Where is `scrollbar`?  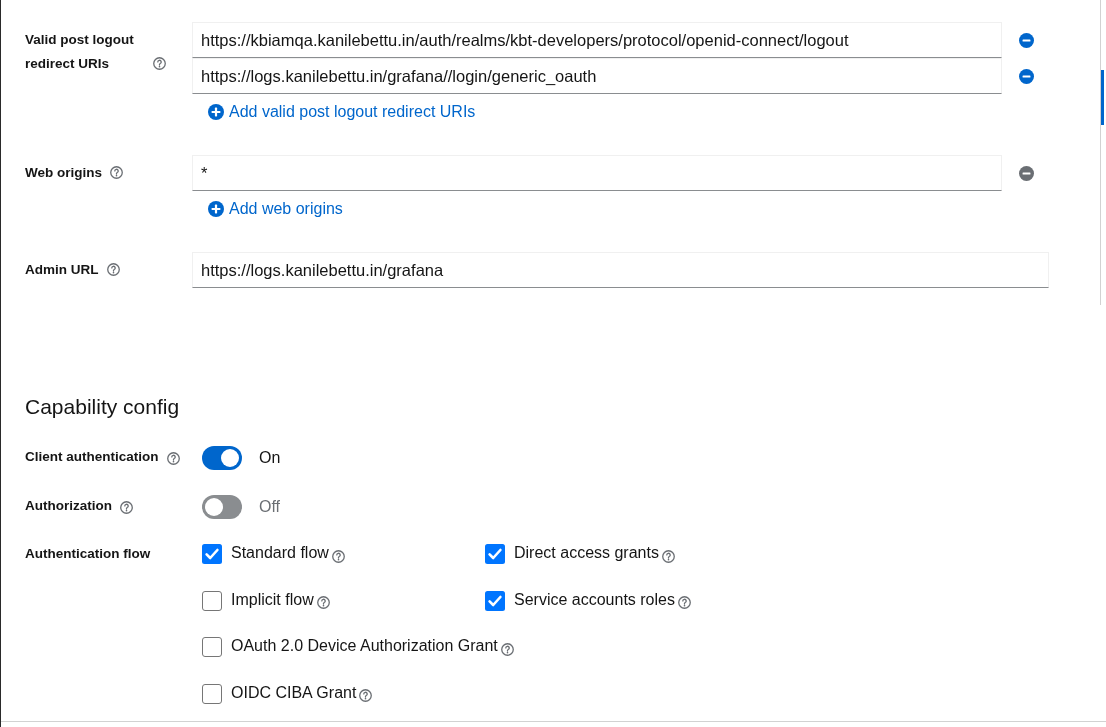
scrollbar is located at coordinates (1103, 152).